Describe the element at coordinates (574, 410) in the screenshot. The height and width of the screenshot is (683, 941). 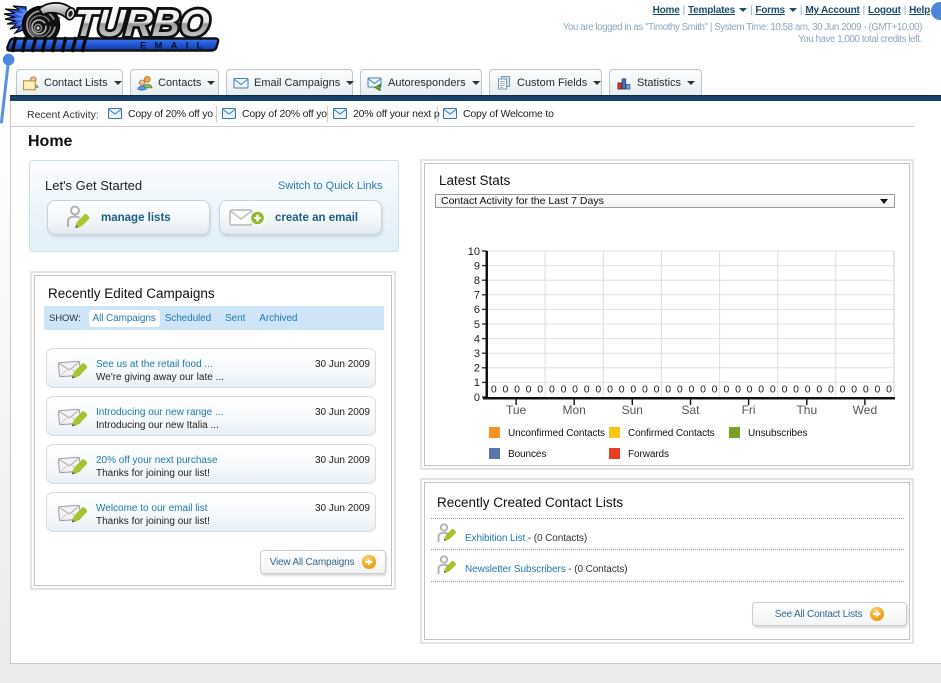
I see `svg-text: Mon` at that location.